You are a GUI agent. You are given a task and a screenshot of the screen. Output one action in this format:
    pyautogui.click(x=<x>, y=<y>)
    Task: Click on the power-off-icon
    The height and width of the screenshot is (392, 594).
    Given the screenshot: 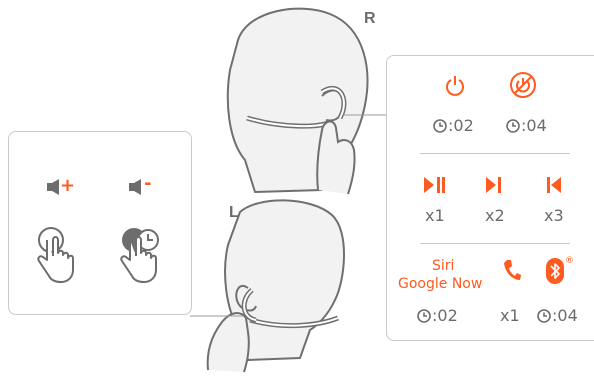 What is the action you would take?
    pyautogui.click(x=523, y=85)
    